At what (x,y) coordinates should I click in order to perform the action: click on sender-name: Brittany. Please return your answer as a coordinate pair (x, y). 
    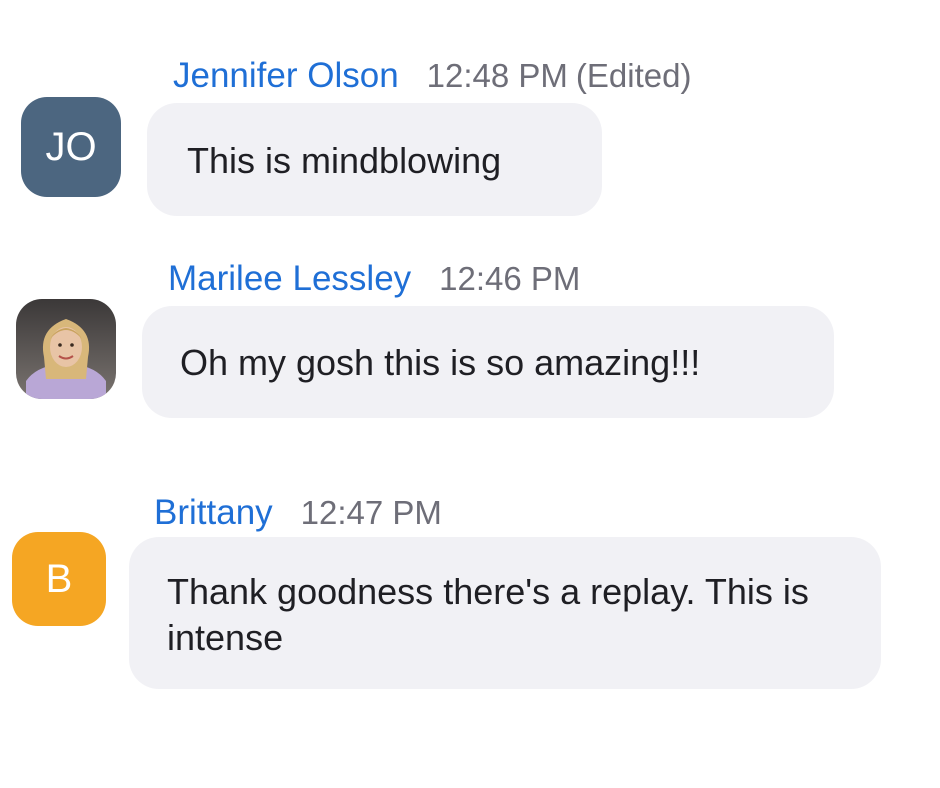
    Looking at the image, I should click on (213, 512).